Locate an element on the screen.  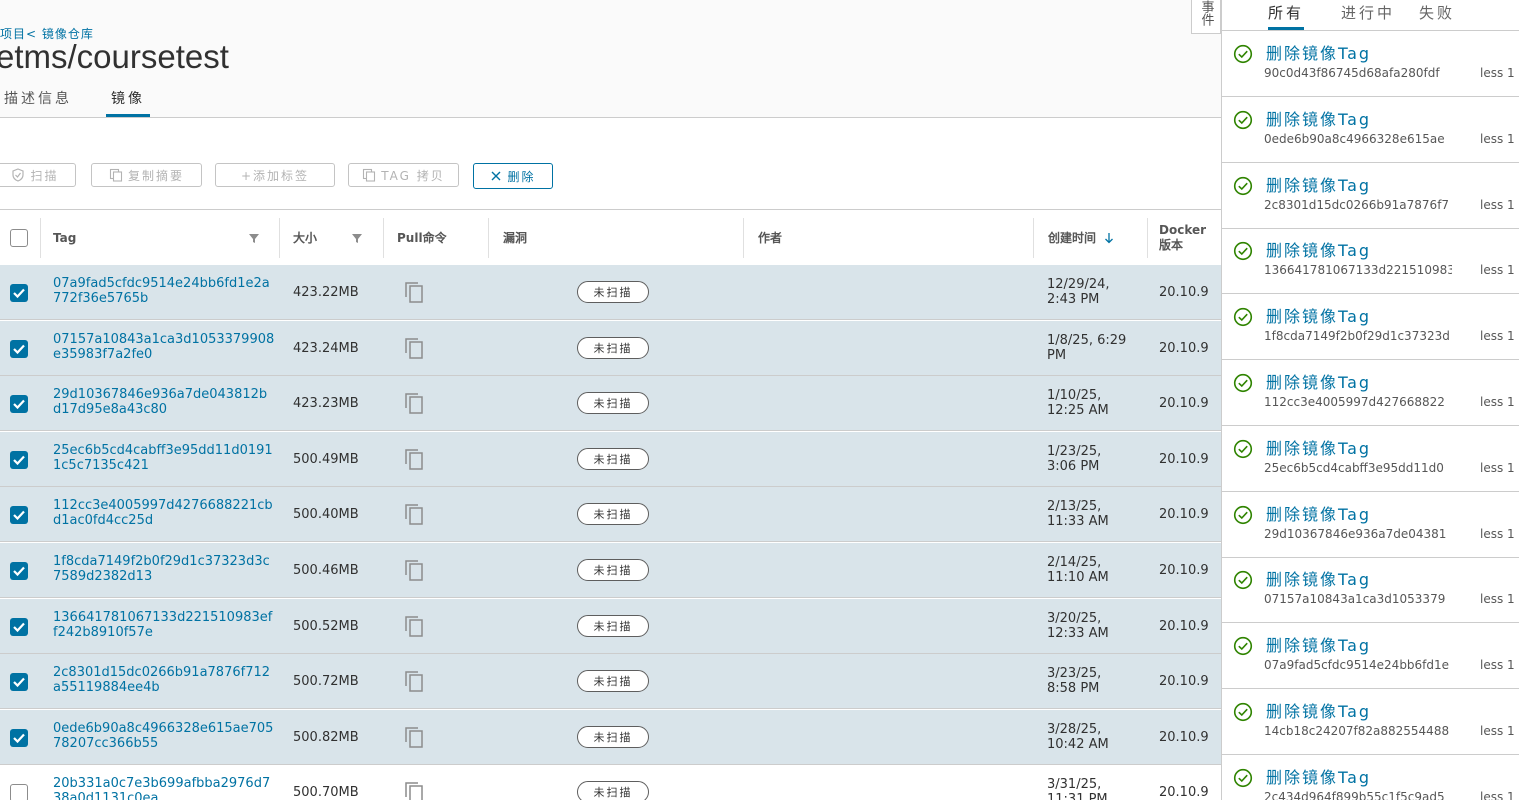
task-item: 删除镜像Tag 90c0d43f86745d68afa280fdf less 1 m is located at coordinates (1370, 64).